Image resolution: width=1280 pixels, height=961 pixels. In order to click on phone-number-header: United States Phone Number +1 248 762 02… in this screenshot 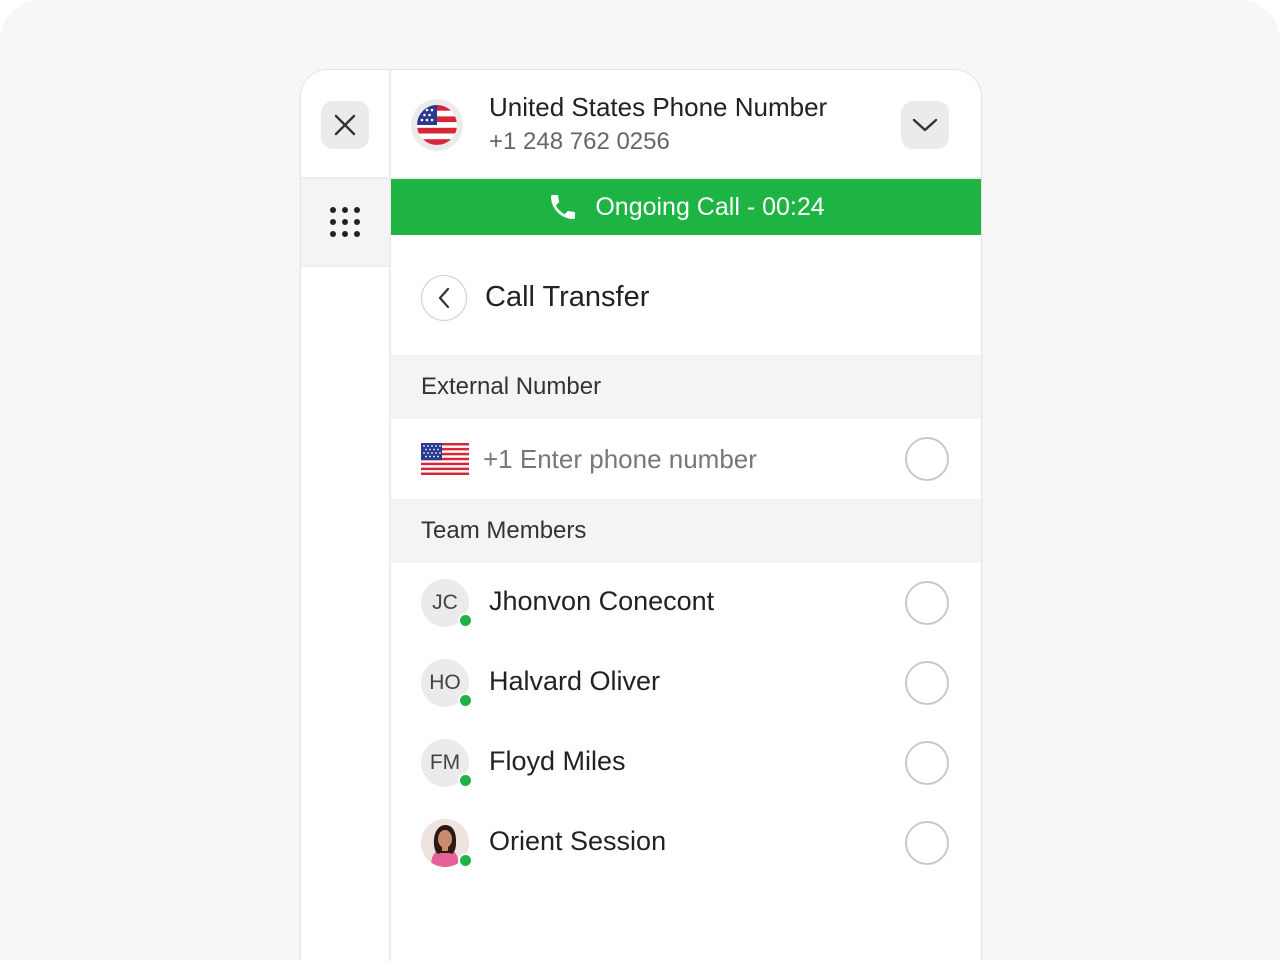, I will do `click(686, 124)`.